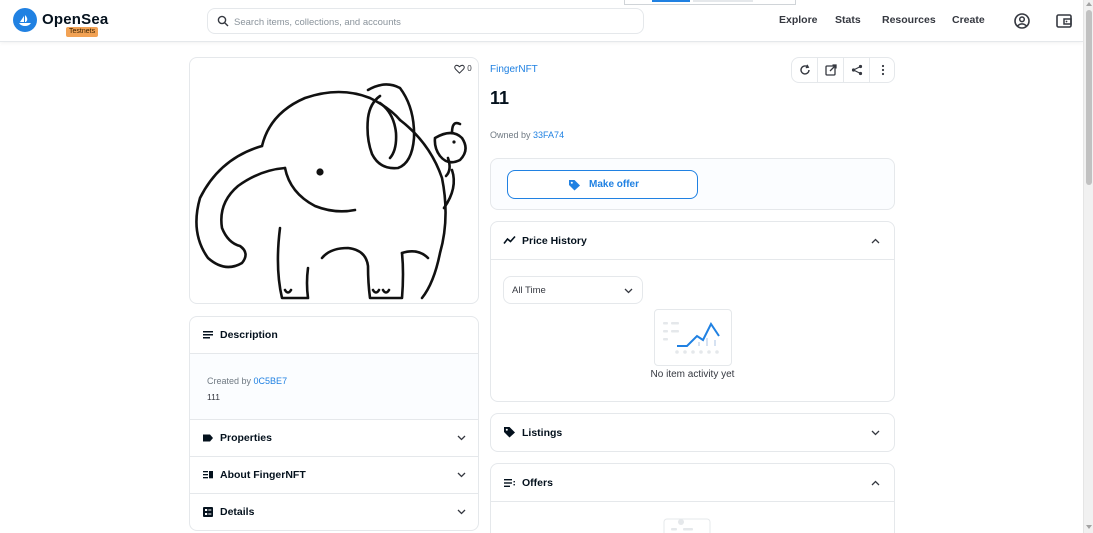  What do you see at coordinates (529, 290) in the screenshot?
I see `time-range-value: All Time` at bounding box center [529, 290].